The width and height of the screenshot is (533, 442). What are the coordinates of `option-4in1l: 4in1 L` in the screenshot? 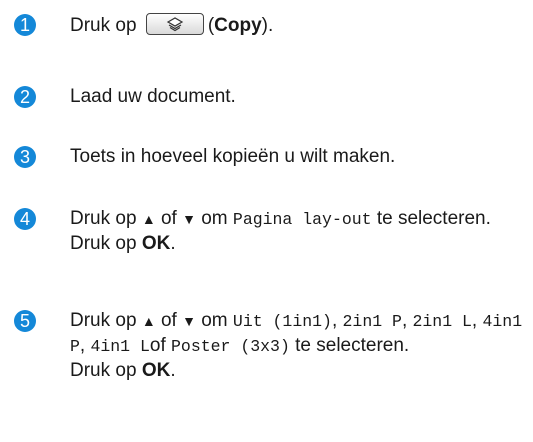 It's located at (120, 346).